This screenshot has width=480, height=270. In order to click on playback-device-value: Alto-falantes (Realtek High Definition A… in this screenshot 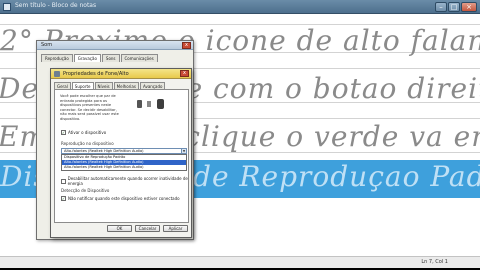, I will do `click(104, 151)`.